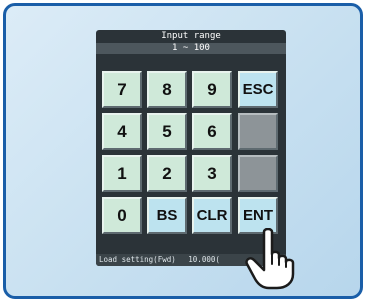  I want to click on key-0: 0, so click(122, 215).